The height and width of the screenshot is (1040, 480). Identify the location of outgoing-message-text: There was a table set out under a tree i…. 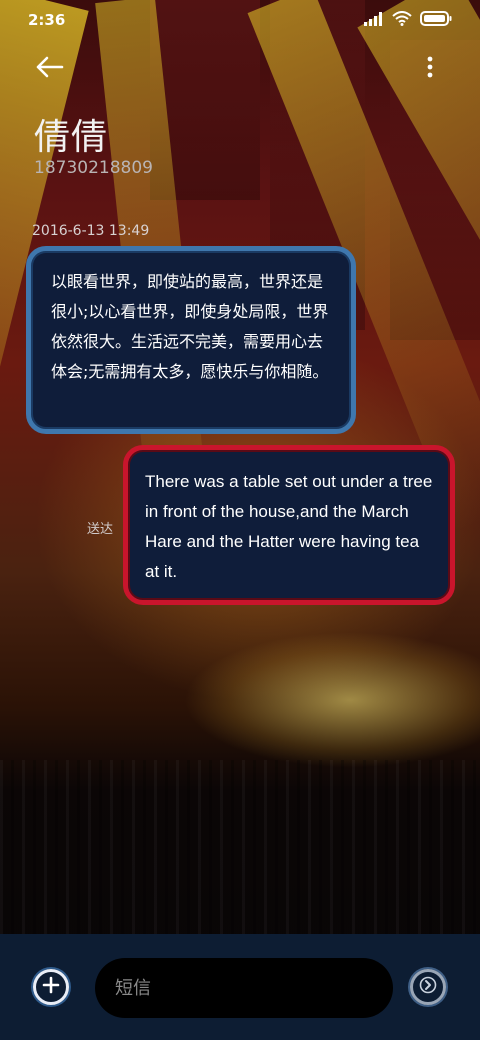
(289, 526).